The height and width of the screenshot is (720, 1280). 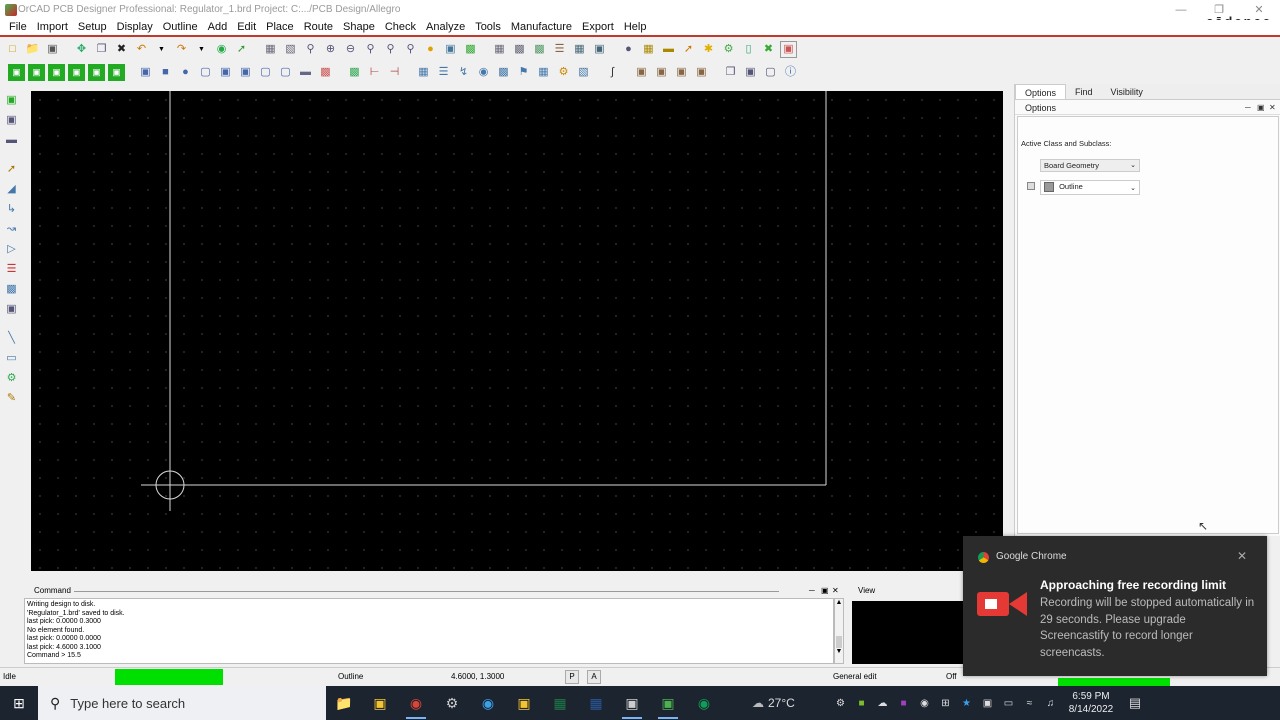 I want to click on vertex-icon: ▷, so click(x=11, y=249).